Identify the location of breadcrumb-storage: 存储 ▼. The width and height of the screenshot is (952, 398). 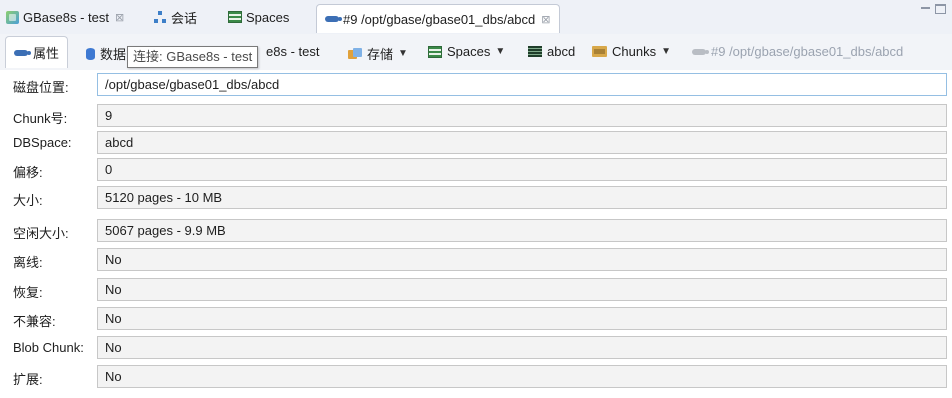
(378, 53).